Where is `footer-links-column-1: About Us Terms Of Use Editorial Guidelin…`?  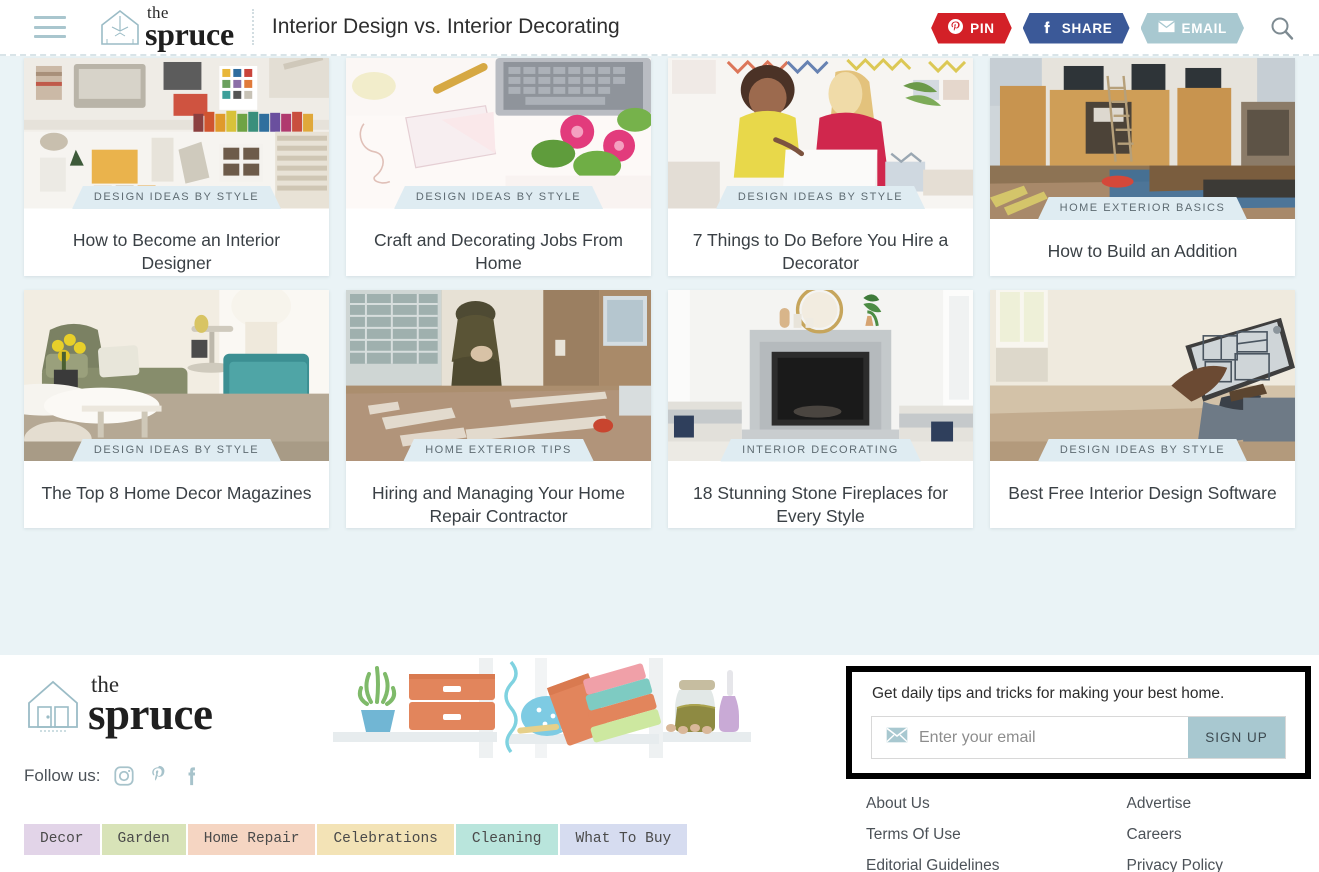 footer-links-column-1: About Us Terms Of Use Editorial Guidelin… is located at coordinates (933, 833).